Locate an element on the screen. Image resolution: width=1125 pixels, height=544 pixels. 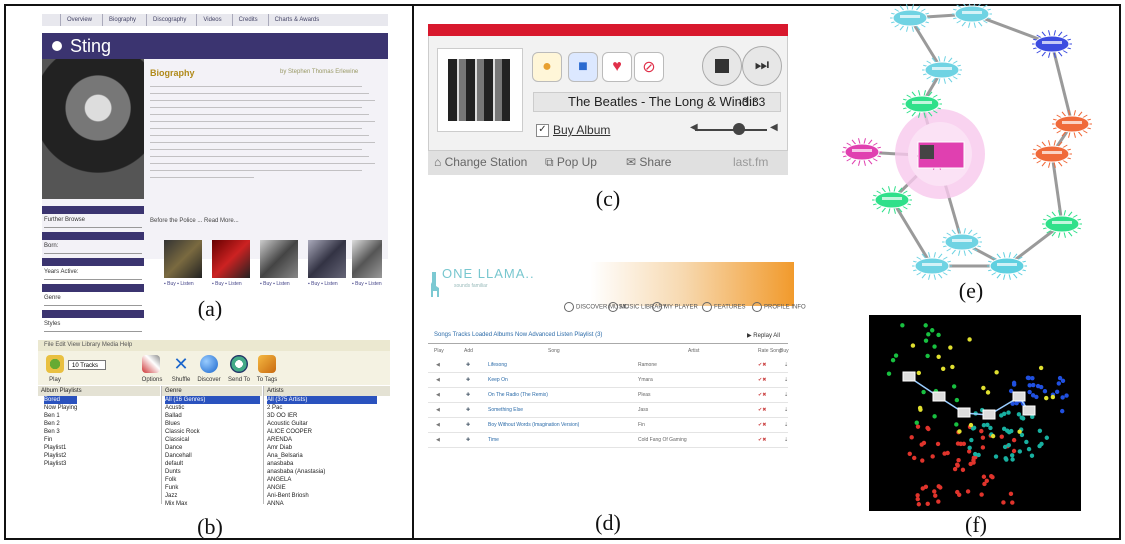
b-col-genre: Genre is located at coordinates (212, 391).